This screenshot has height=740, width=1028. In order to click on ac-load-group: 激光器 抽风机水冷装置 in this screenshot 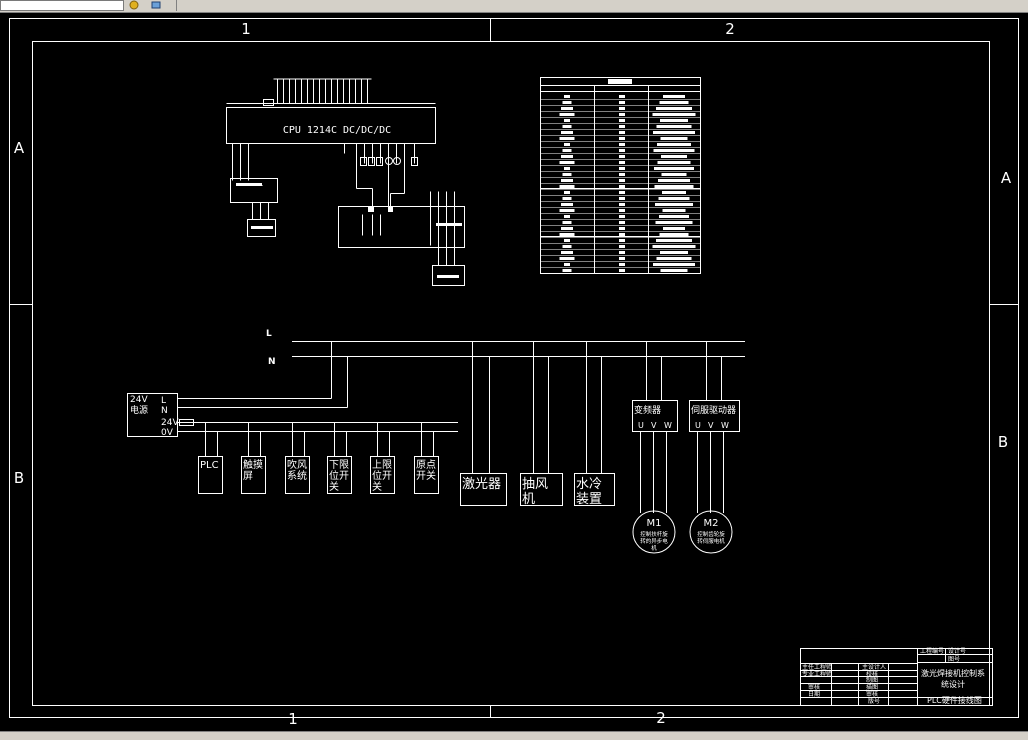, I will do `click(537, 490)`.